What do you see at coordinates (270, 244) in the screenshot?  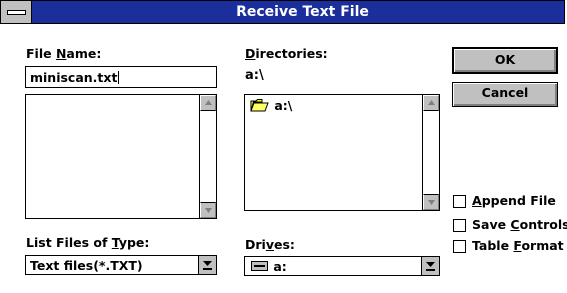 I see `drives-label: Drives:` at bounding box center [270, 244].